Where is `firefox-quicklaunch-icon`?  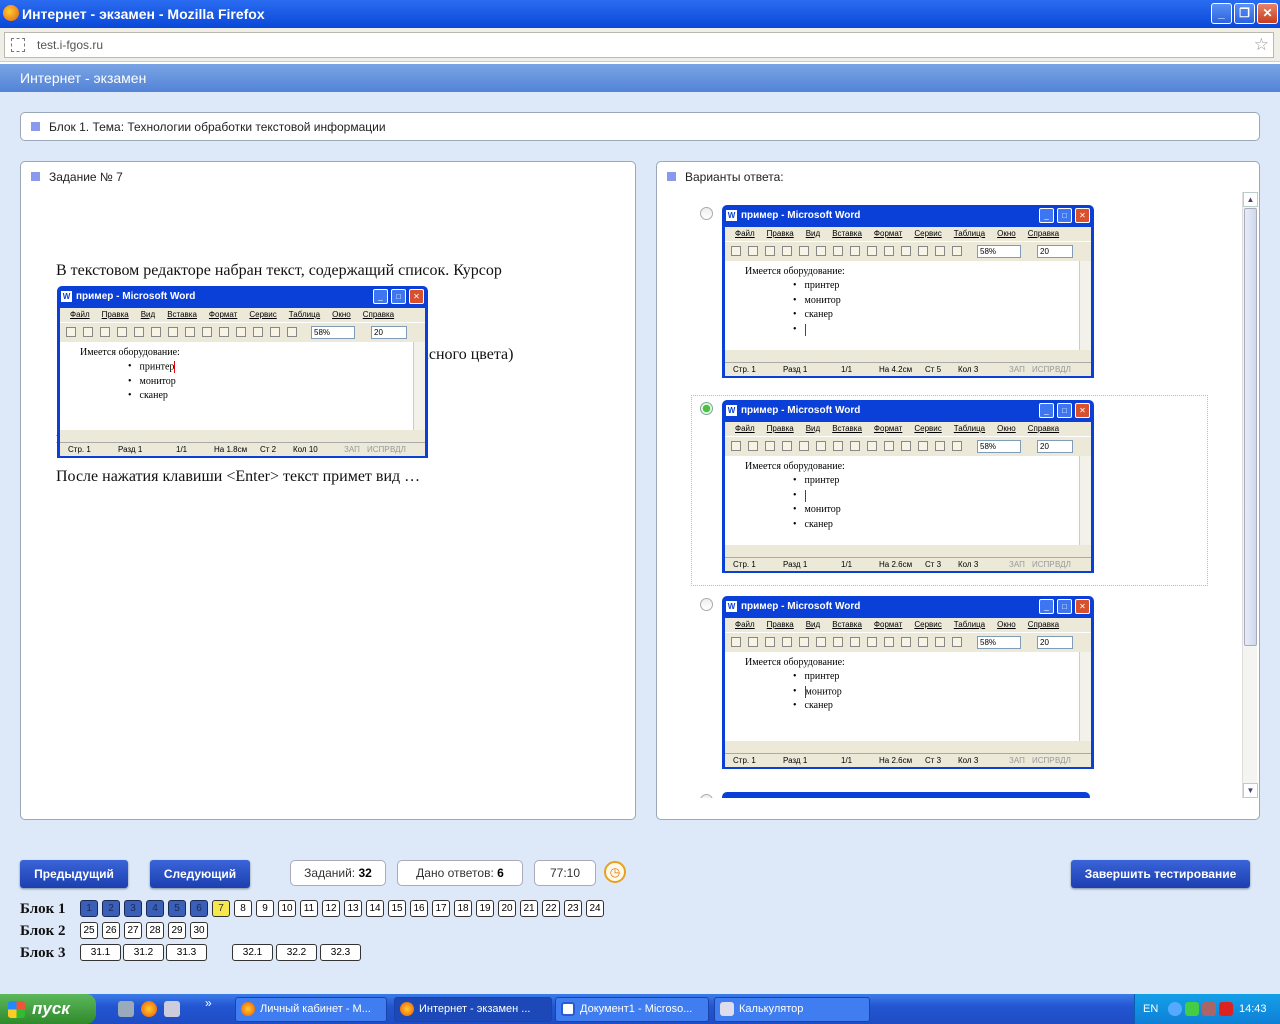
firefox-quicklaunch-icon is located at coordinates (149, 1009).